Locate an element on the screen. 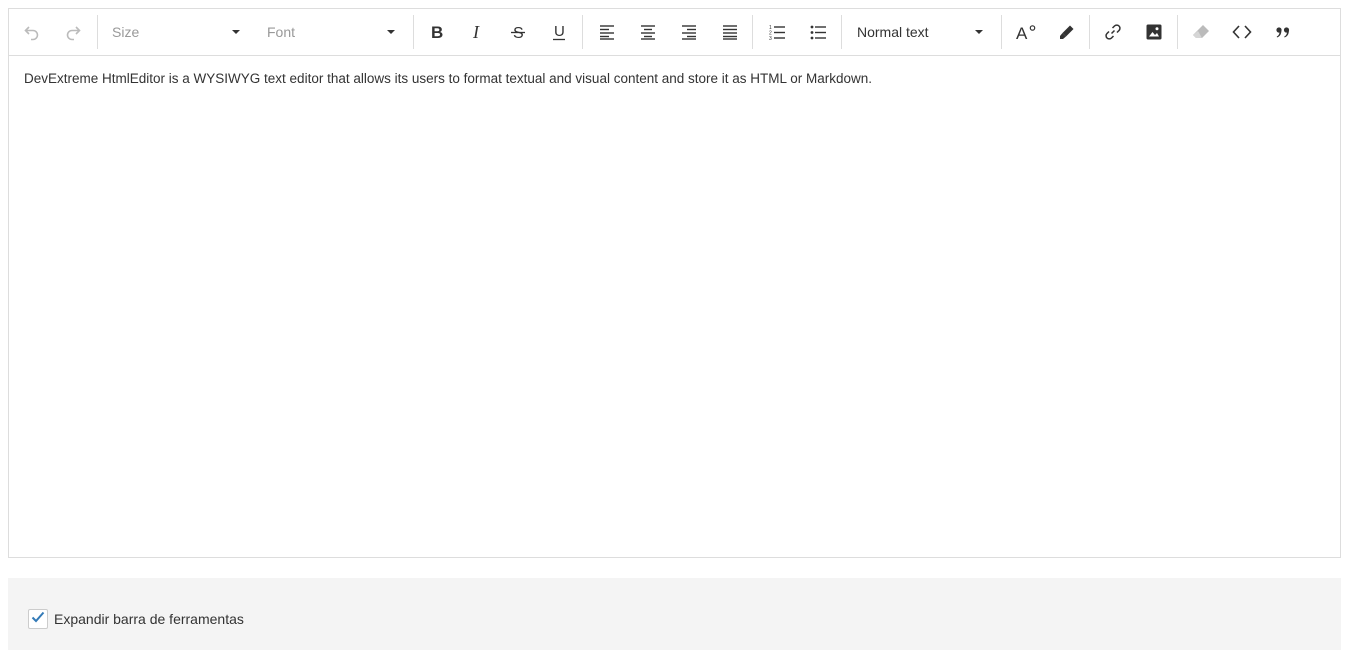 The height and width of the screenshot is (650, 1348). link-button is located at coordinates (1113, 32).